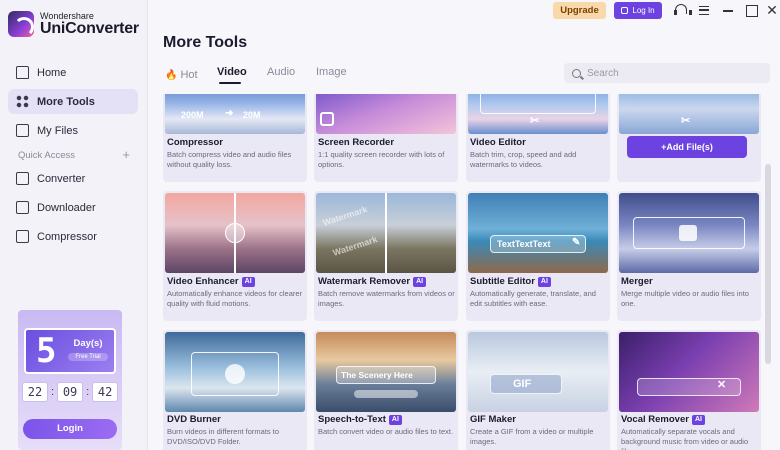 Image resolution: width=780 pixels, height=450 pixels. Describe the element at coordinates (291, 75) in the screenshot. I see `tab-audio: Audio` at that location.